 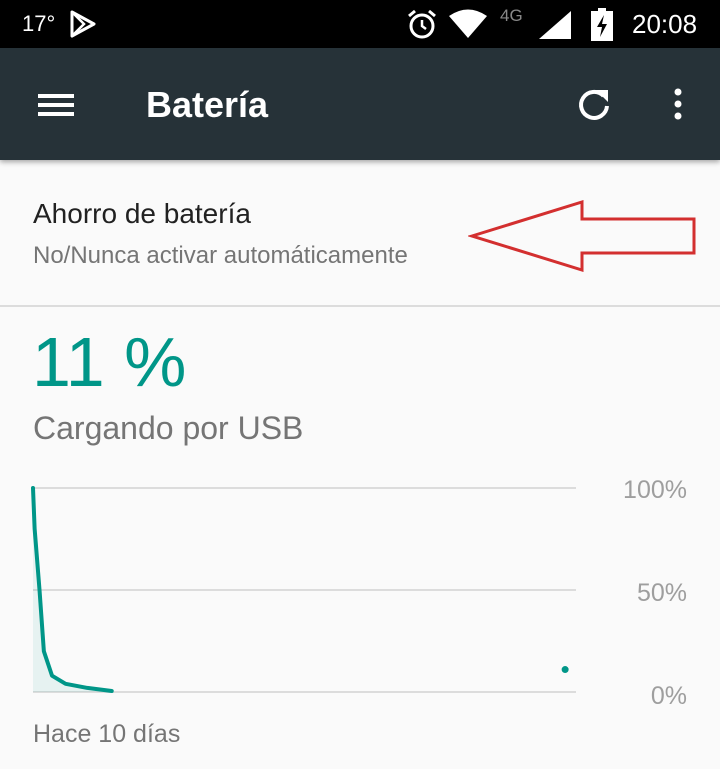 I want to click on more-vert-icon, so click(x=678, y=104).